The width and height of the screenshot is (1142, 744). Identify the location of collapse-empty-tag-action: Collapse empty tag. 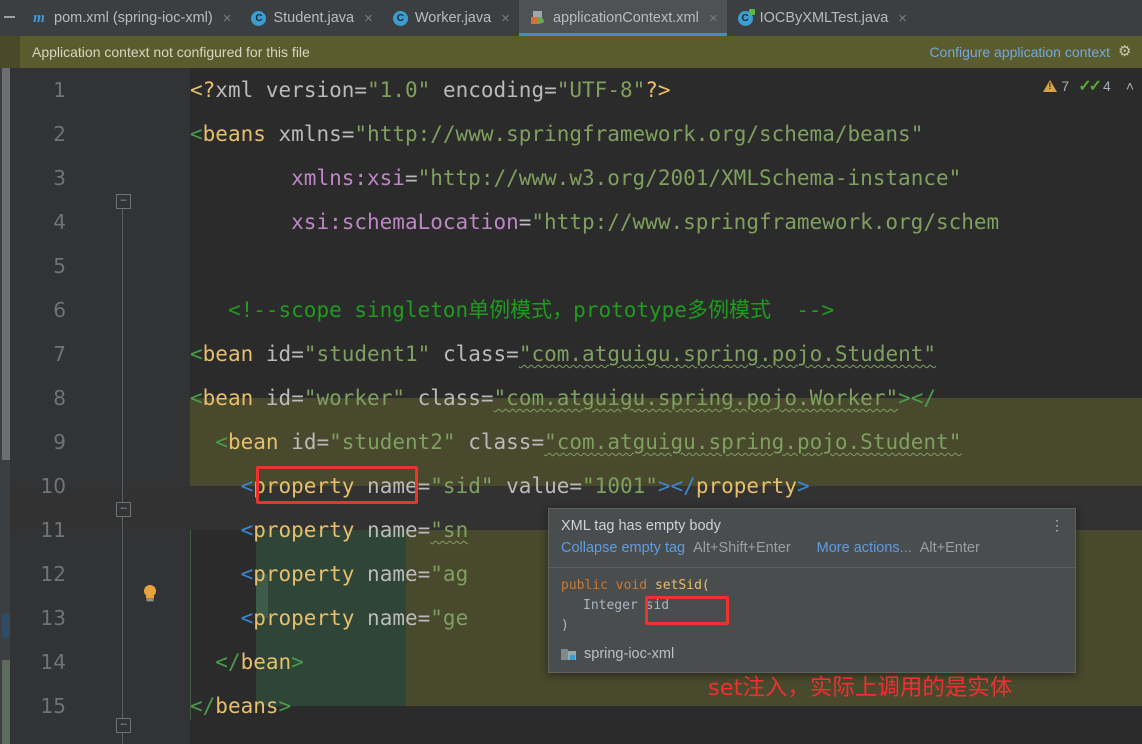
(623, 548).